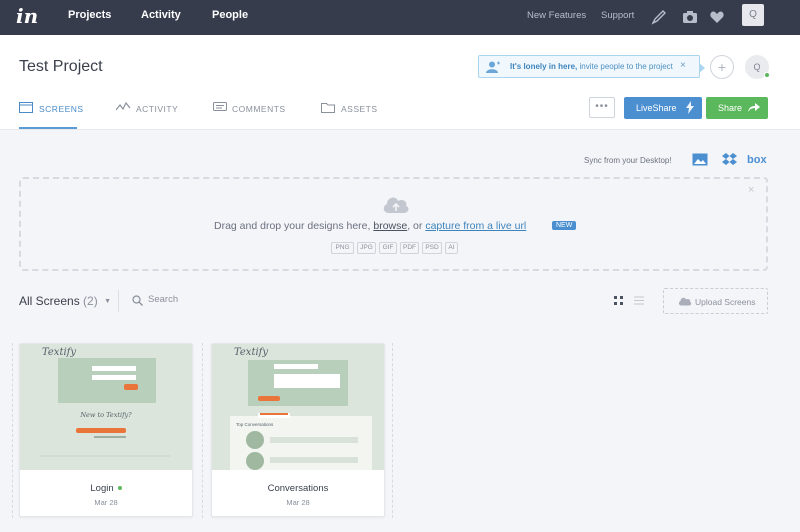 The width and height of the screenshot is (800, 532). I want to click on active-tab-indicator, so click(48, 128).